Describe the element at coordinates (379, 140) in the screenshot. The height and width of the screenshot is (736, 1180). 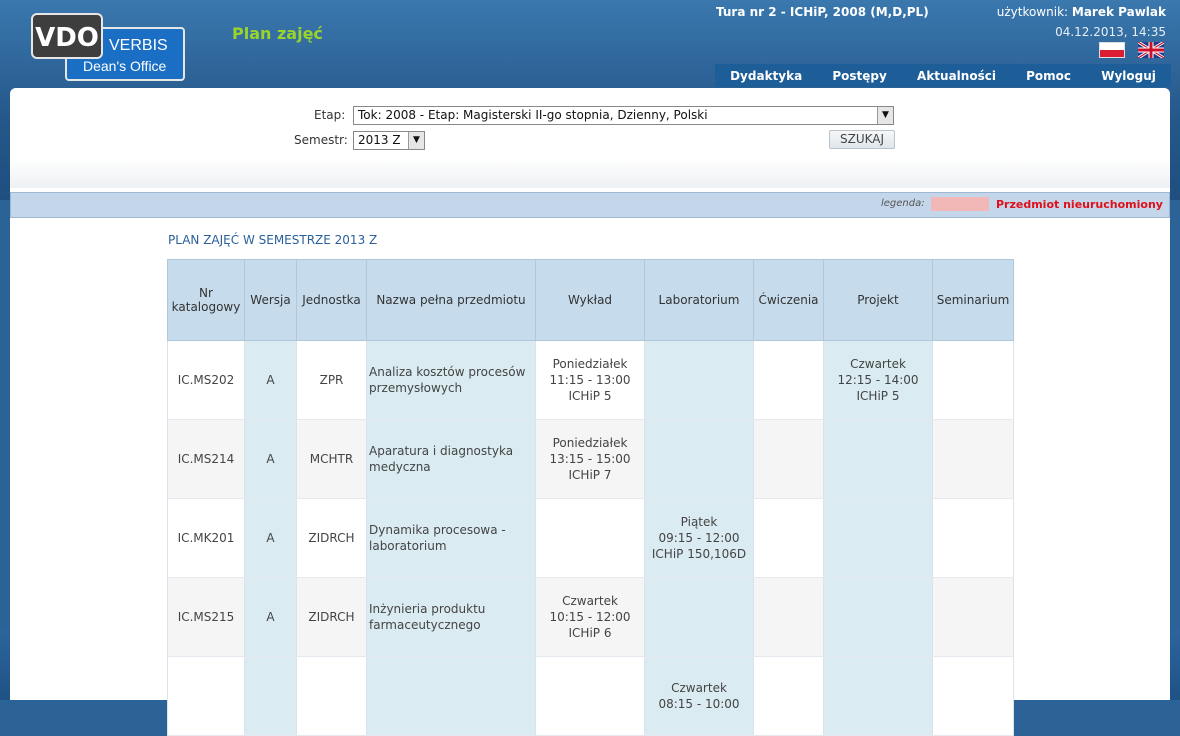
I see `semestr-select-value: 2013 Z` at that location.